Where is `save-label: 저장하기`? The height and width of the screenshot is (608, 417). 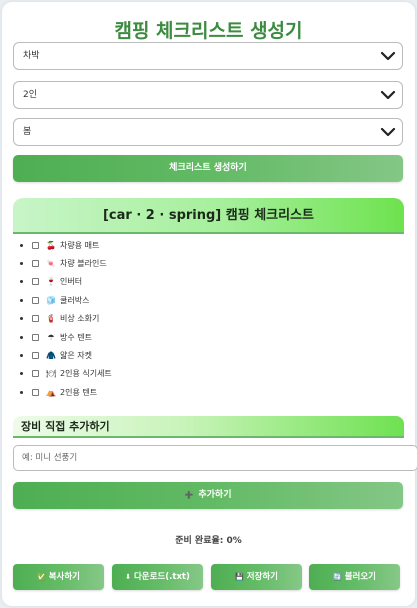
save-label: 저장하기 is located at coordinates (262, 577).